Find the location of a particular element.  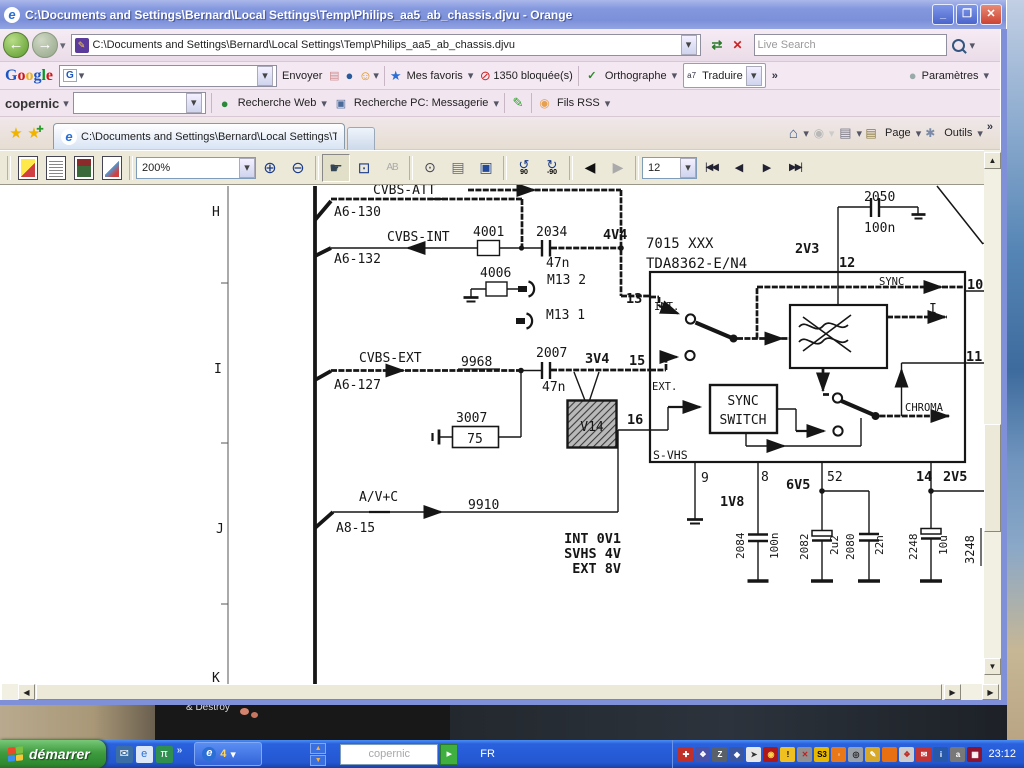

orange-app-icon is located at coordinates (890, 754).